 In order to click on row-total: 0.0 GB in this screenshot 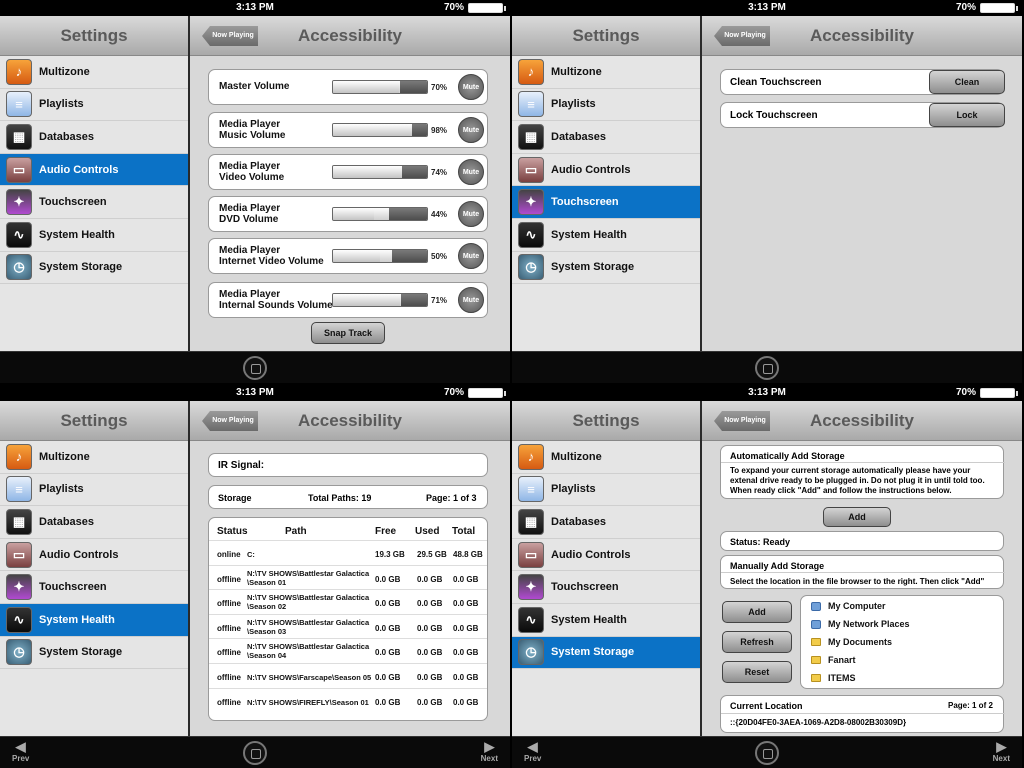, I will do `click(466, 628)`.